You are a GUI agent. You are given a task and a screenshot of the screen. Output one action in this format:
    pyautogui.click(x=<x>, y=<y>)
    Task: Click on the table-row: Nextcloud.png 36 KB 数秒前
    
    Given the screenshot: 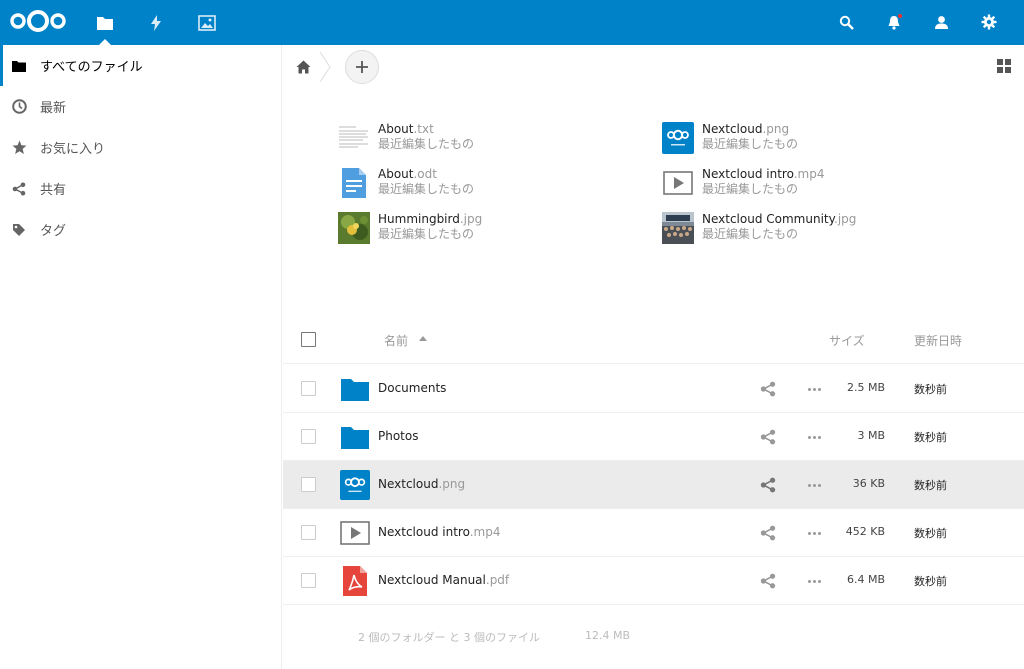 What is the action you would take?
    pyautogui.click(x=653, y=485)
    